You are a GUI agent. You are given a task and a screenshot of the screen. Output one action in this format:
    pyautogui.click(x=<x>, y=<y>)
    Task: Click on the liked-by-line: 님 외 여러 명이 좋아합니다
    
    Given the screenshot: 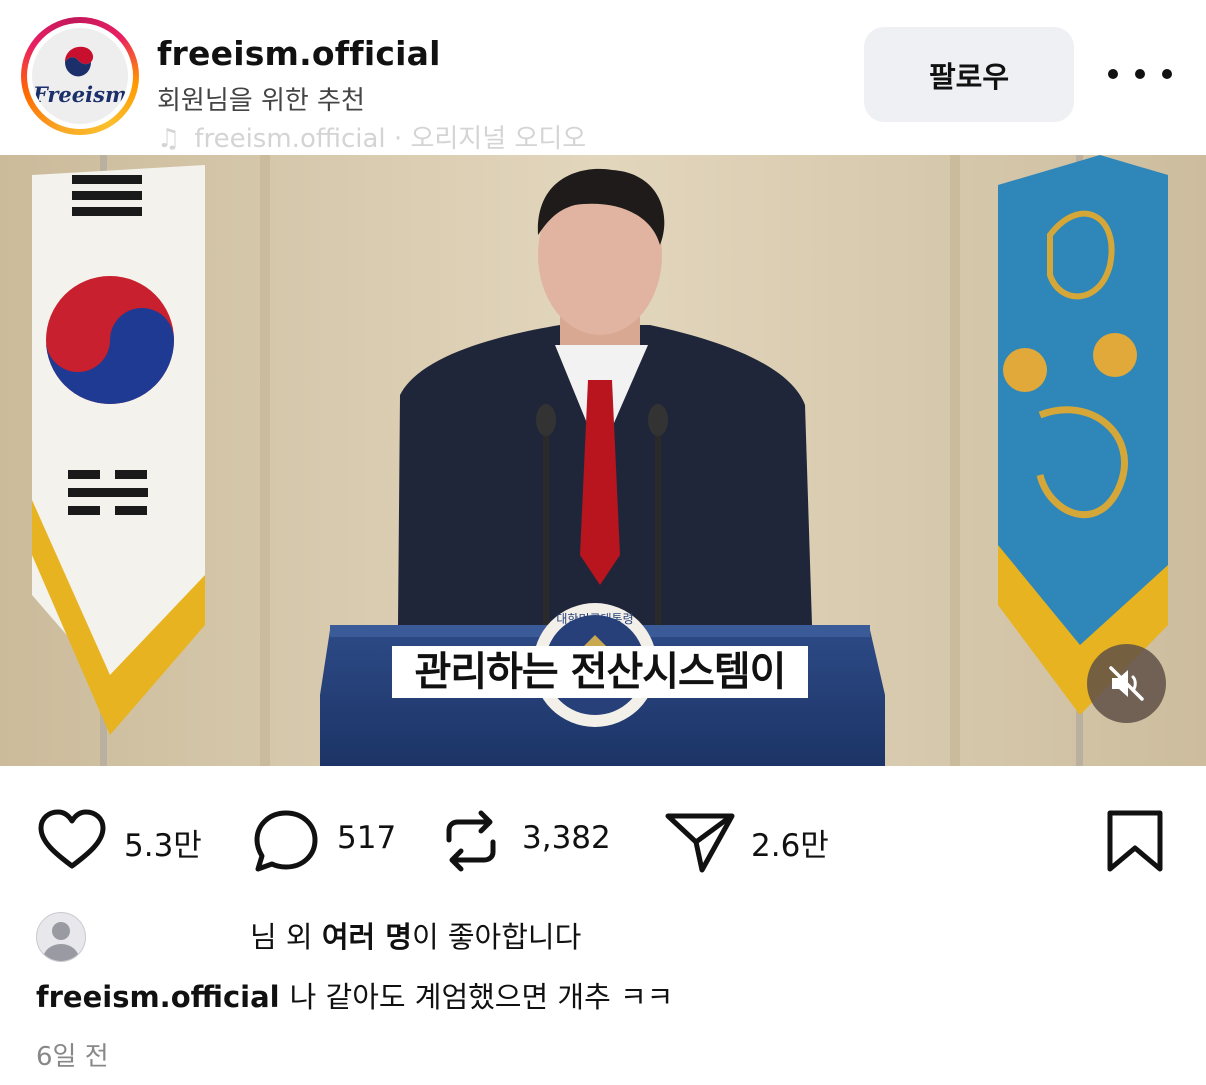 What is the action you would take?
    pyautogui.click(x=340, y=935)
    